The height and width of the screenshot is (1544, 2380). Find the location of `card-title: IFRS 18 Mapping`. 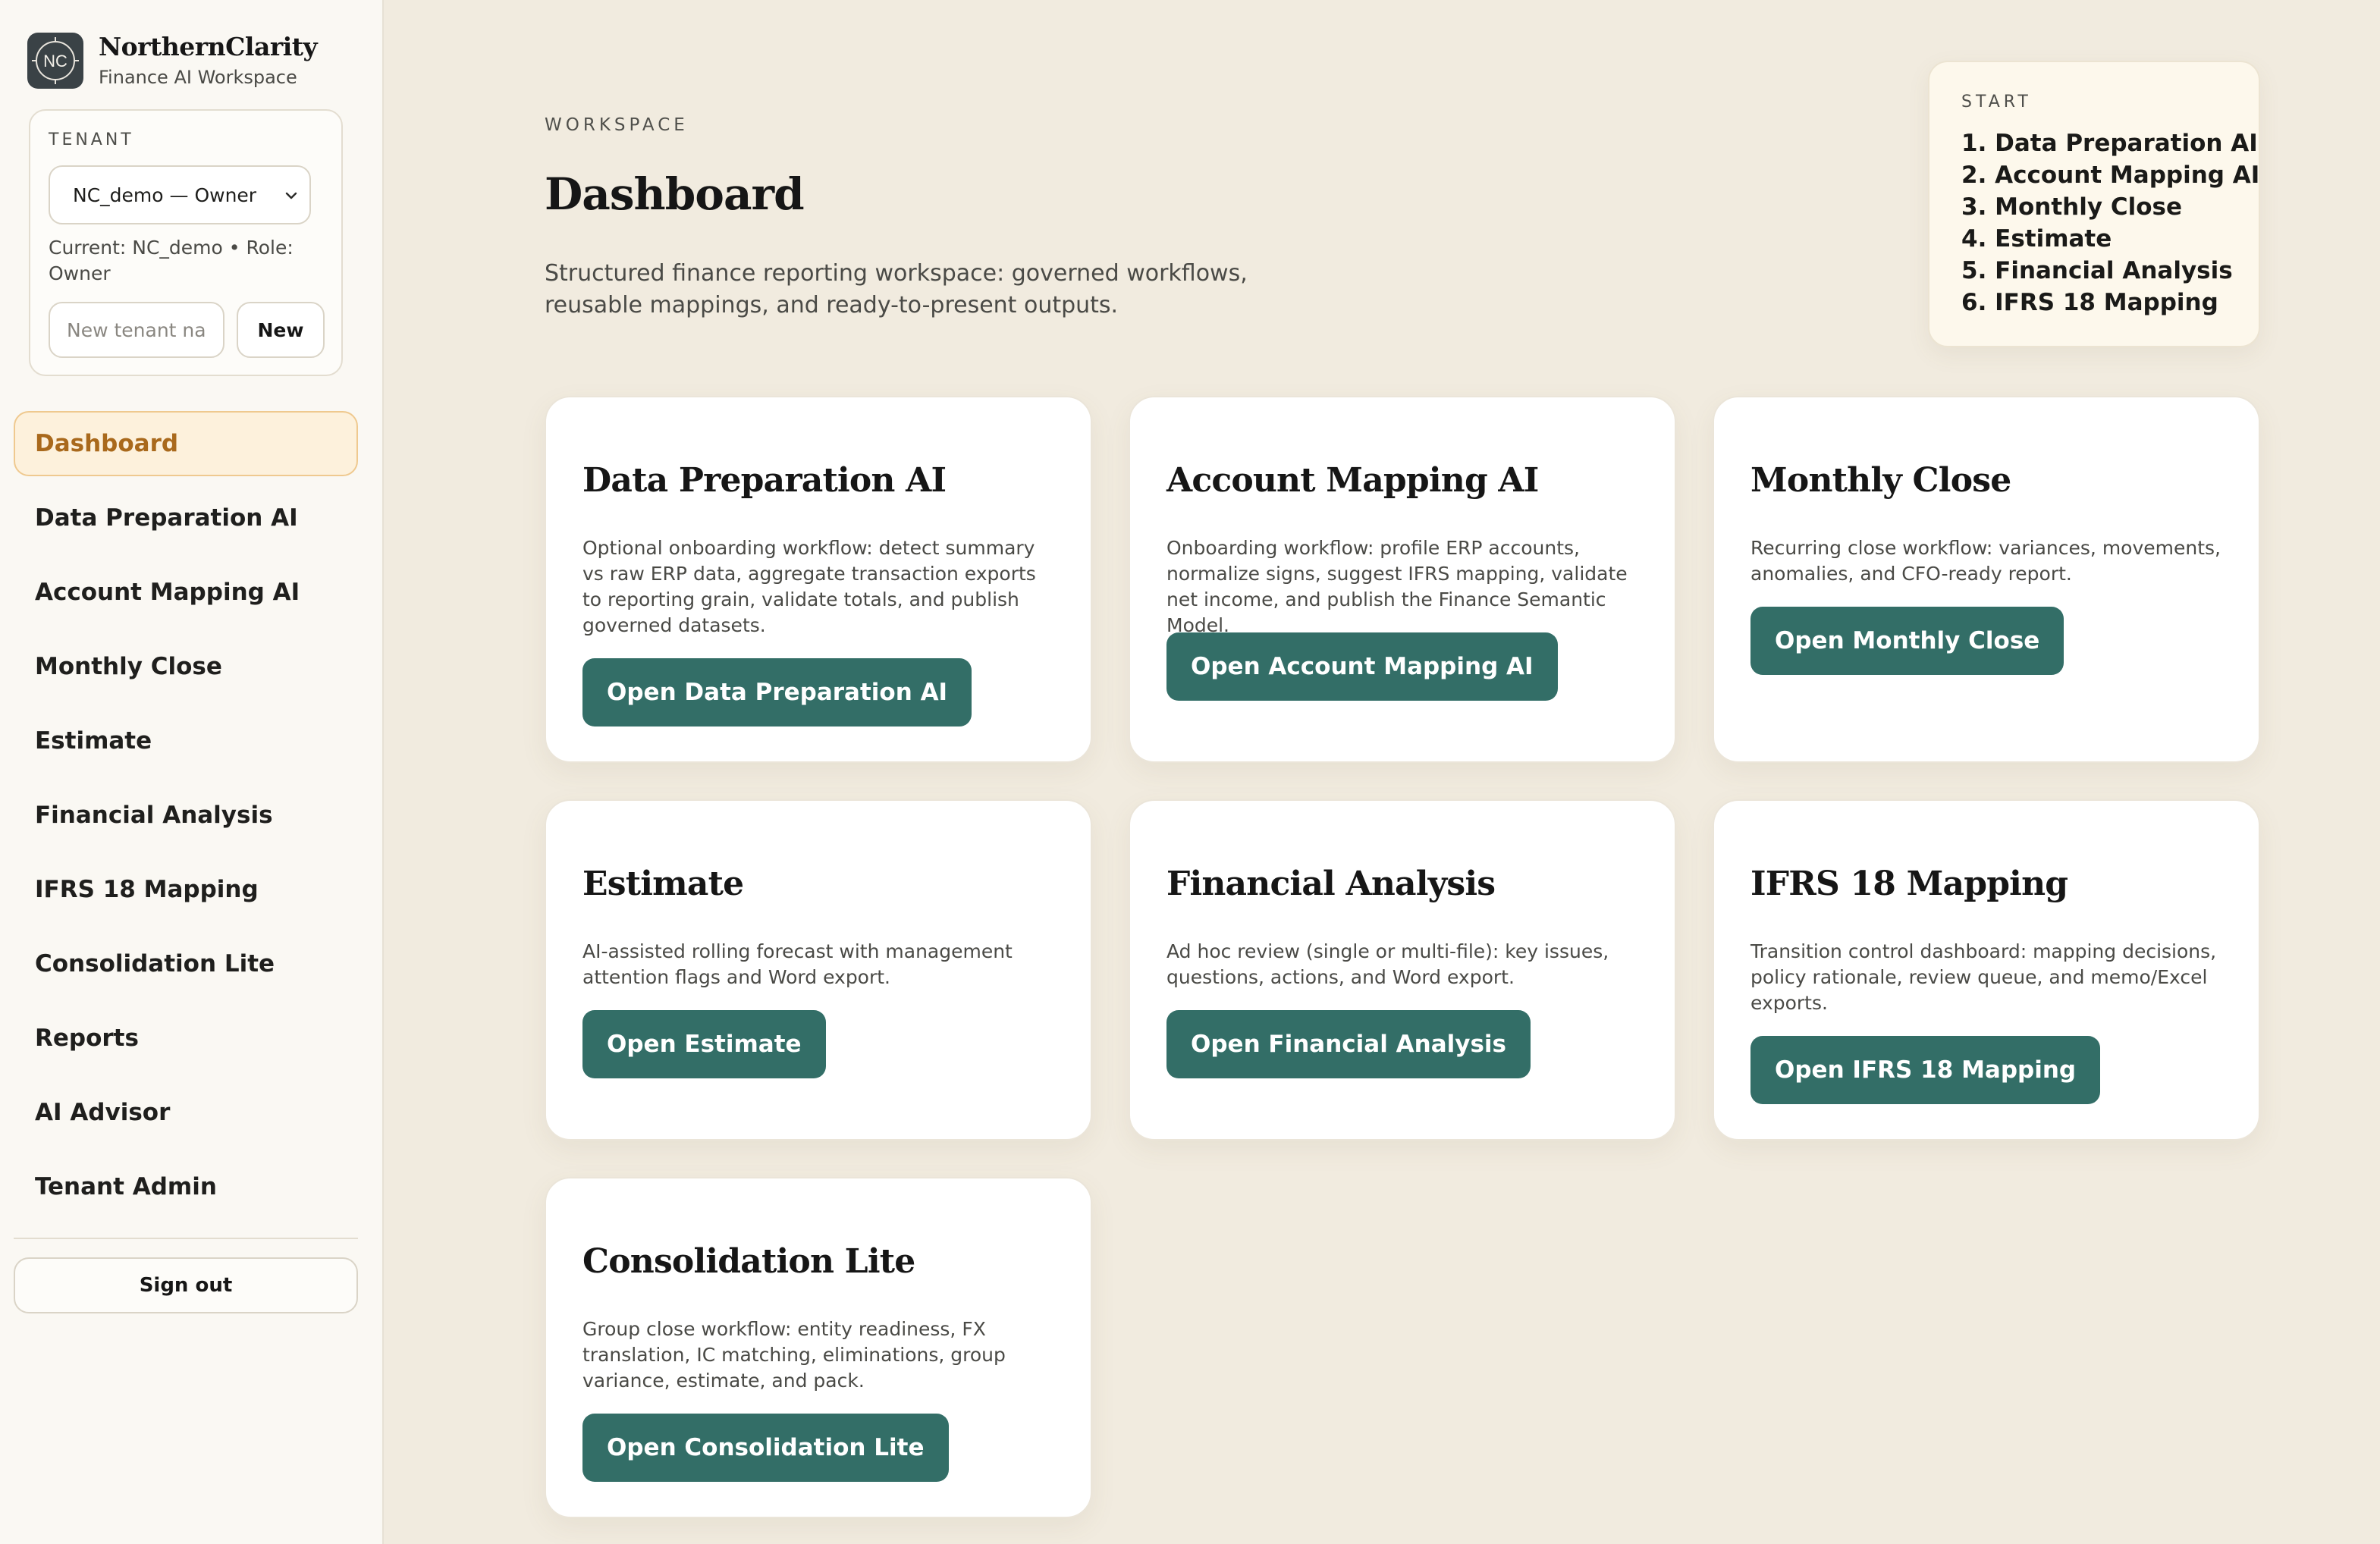

card-title: IFRS 18 Mapping is located at coordinates (1909, 884).